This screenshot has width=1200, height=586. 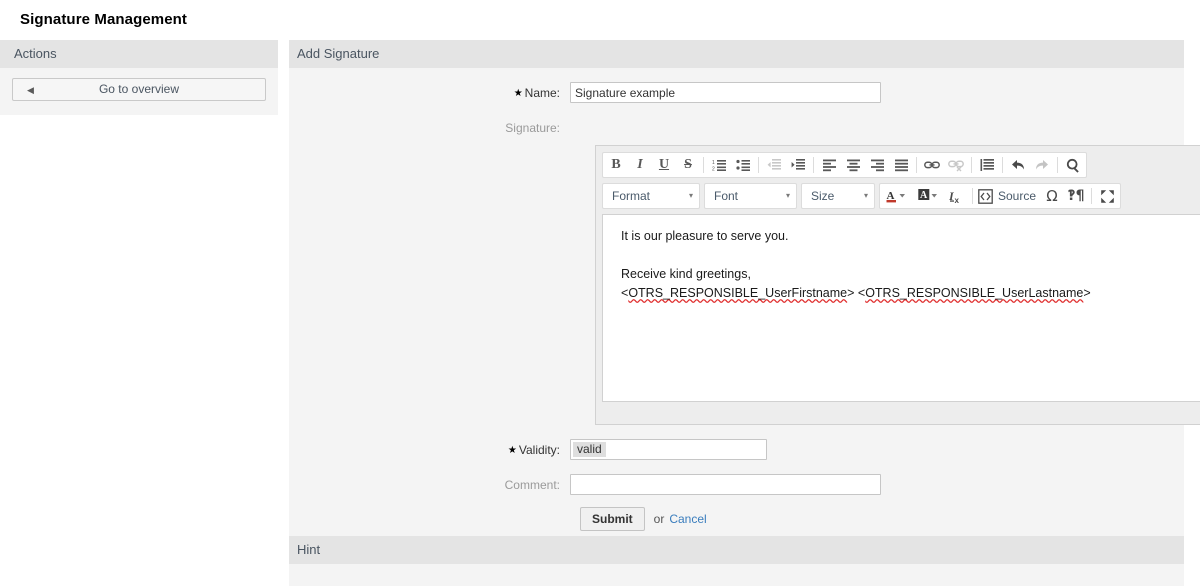 What do you see at coordinates (750, 196) in the screenshot?
I see `font-combo: Font ▾` at bounding box center [750, 196].